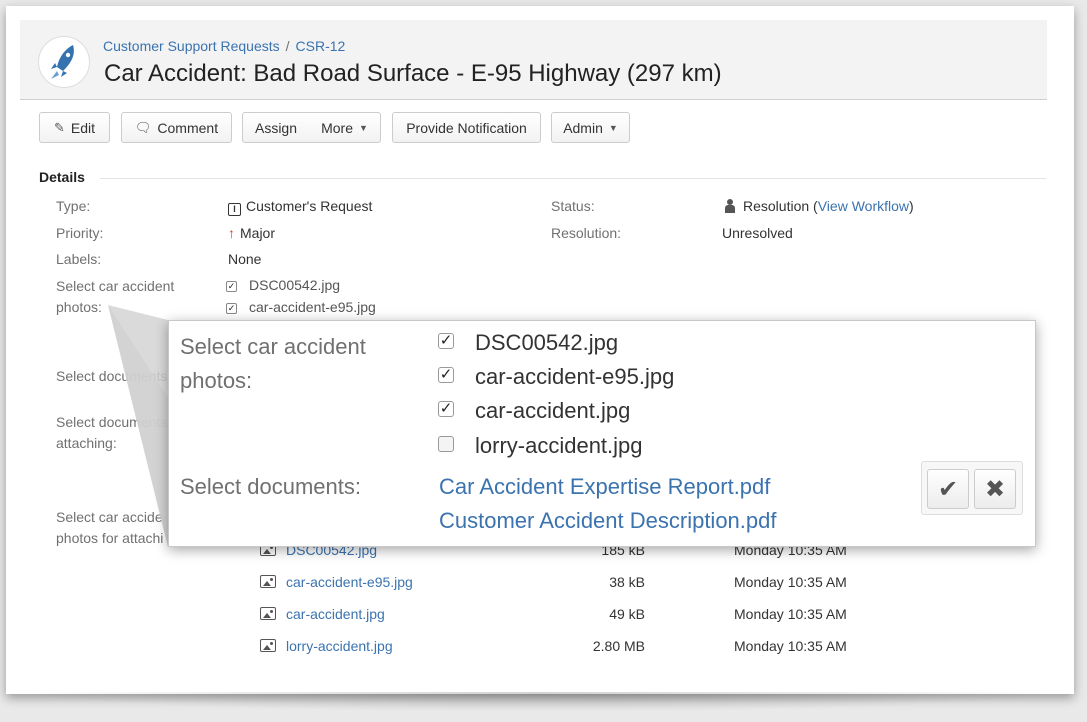 The width and height of the screenshot is (1087, 722). What do you see at coordinates (109, 517) in the screenshot?
I see `photos-attaching-line1: Select car accide` at bounding box center [109, 517].